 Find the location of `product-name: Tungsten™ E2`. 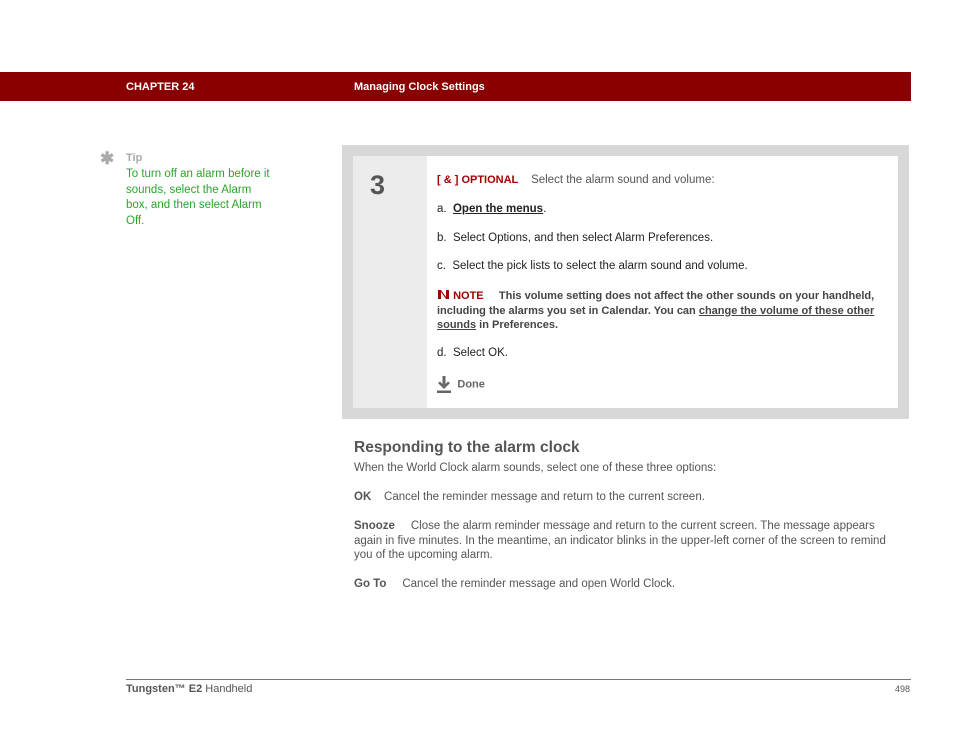

product-name: Tungsten™ E2 is located at coordinates (164, 689).